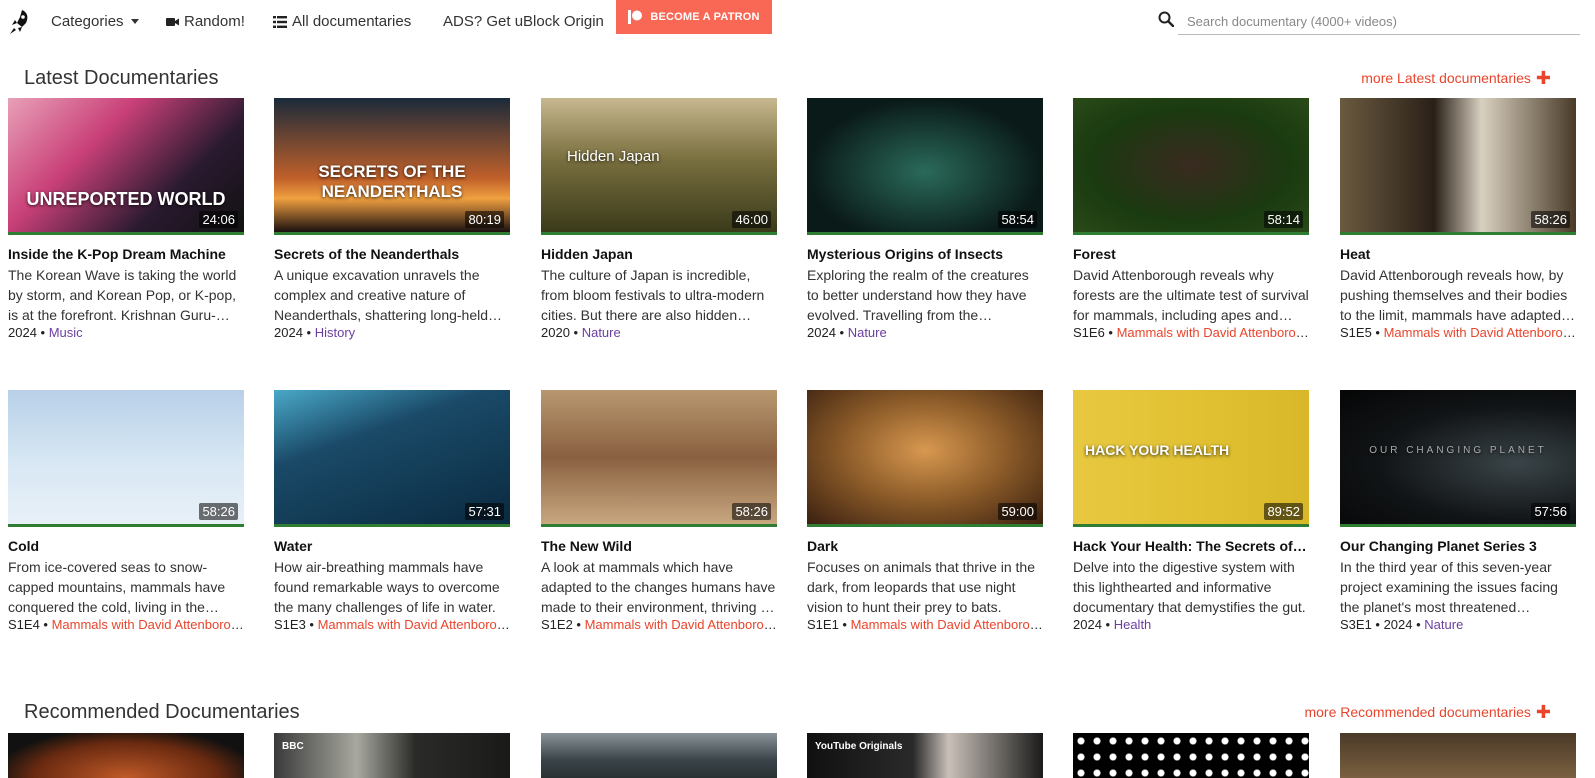 The image size is (1595, 778). Describe the element at coordinates (126, 166) in the screenshot. I see `thumbnail: UNREPORTED WORLD 24:06` at that location.